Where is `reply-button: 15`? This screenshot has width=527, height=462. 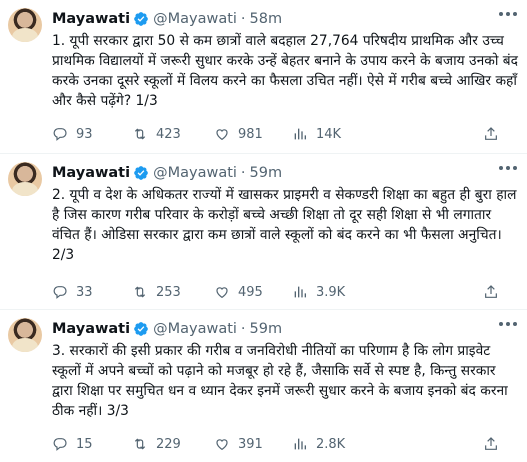
reply-button: 15 is located at coordinates (92, 444).